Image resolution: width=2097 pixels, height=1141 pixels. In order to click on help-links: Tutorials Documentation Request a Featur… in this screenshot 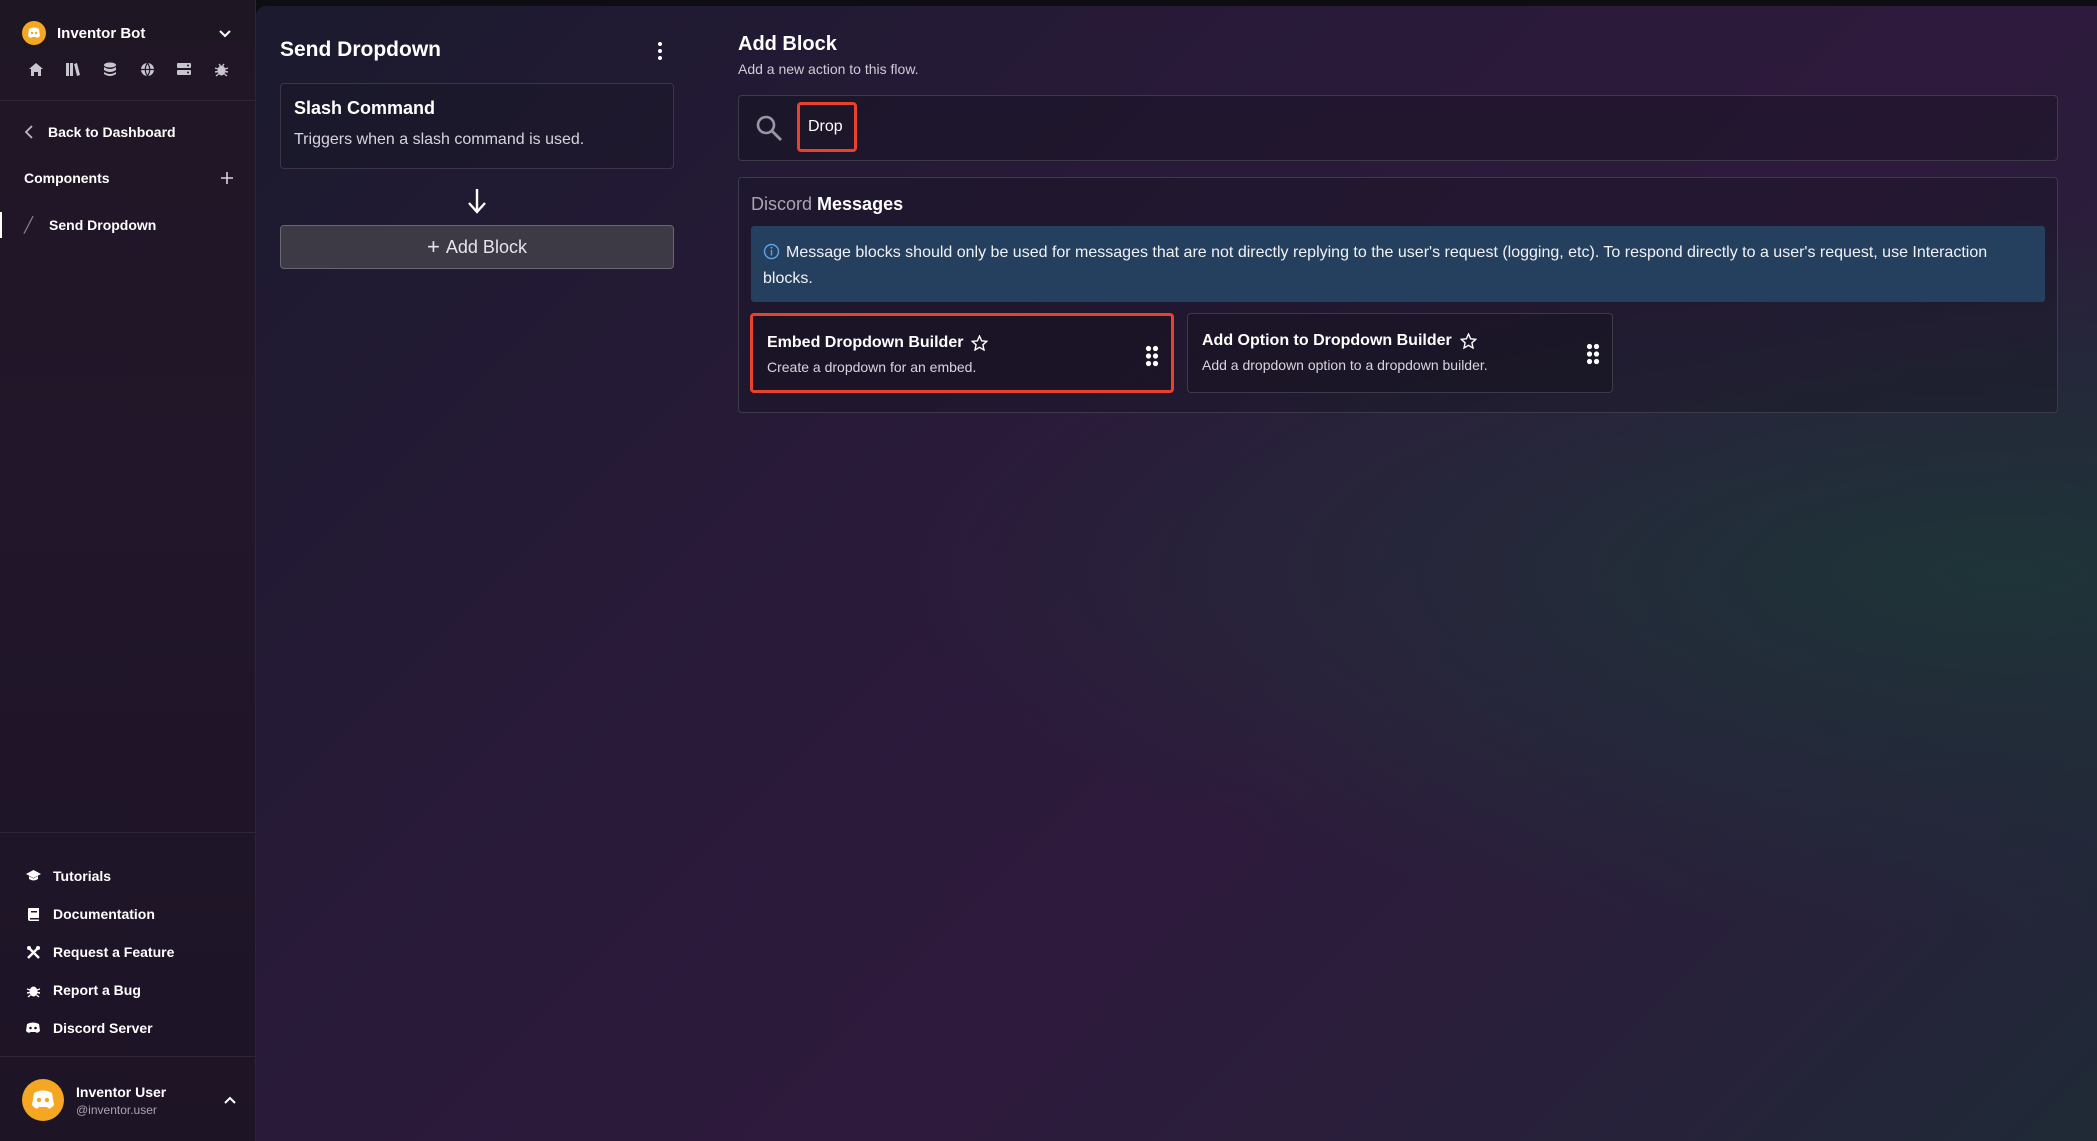, I will do `click(99, 952)`.